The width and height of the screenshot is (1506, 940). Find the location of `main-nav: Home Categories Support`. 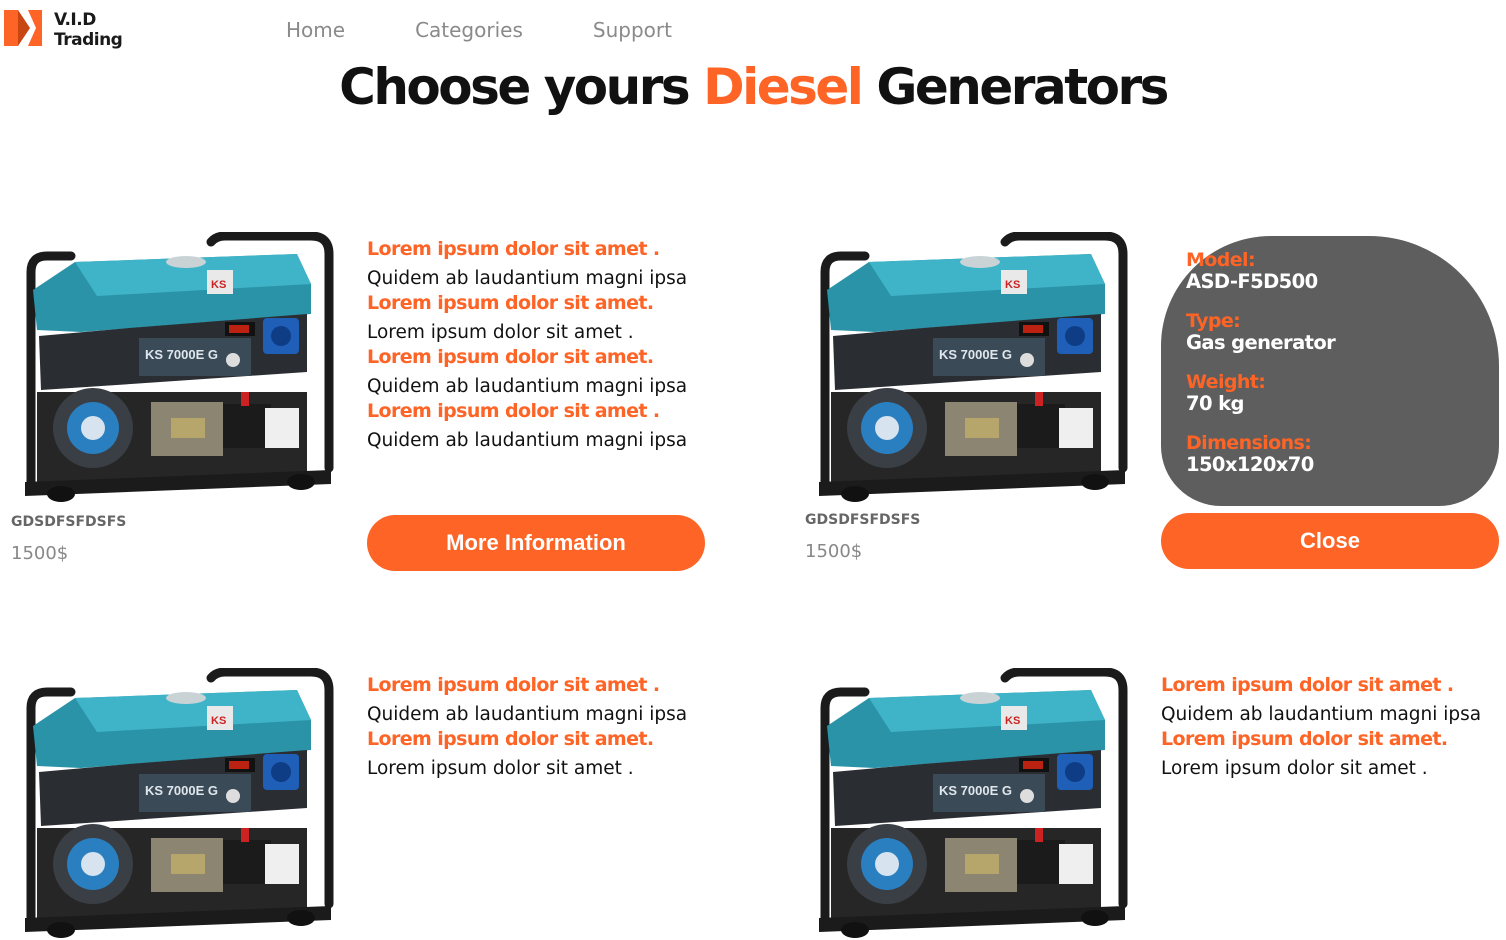

main-nav: Home Categories Support is located at coordinates (514, 30).